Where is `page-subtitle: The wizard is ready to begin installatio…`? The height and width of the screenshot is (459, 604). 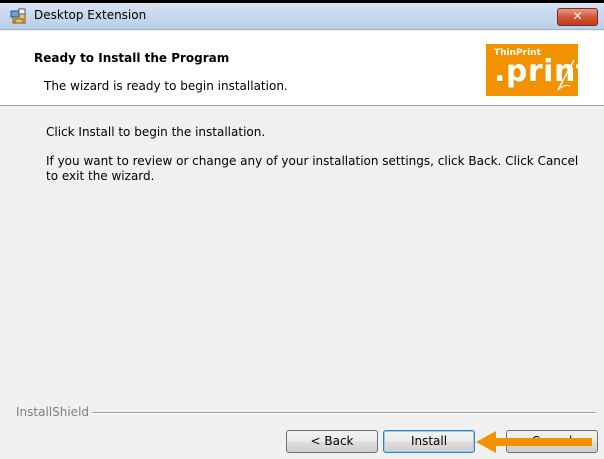 page-subtitle: The wizard is ready to begin installatio… is located at coordinates (166, 86).